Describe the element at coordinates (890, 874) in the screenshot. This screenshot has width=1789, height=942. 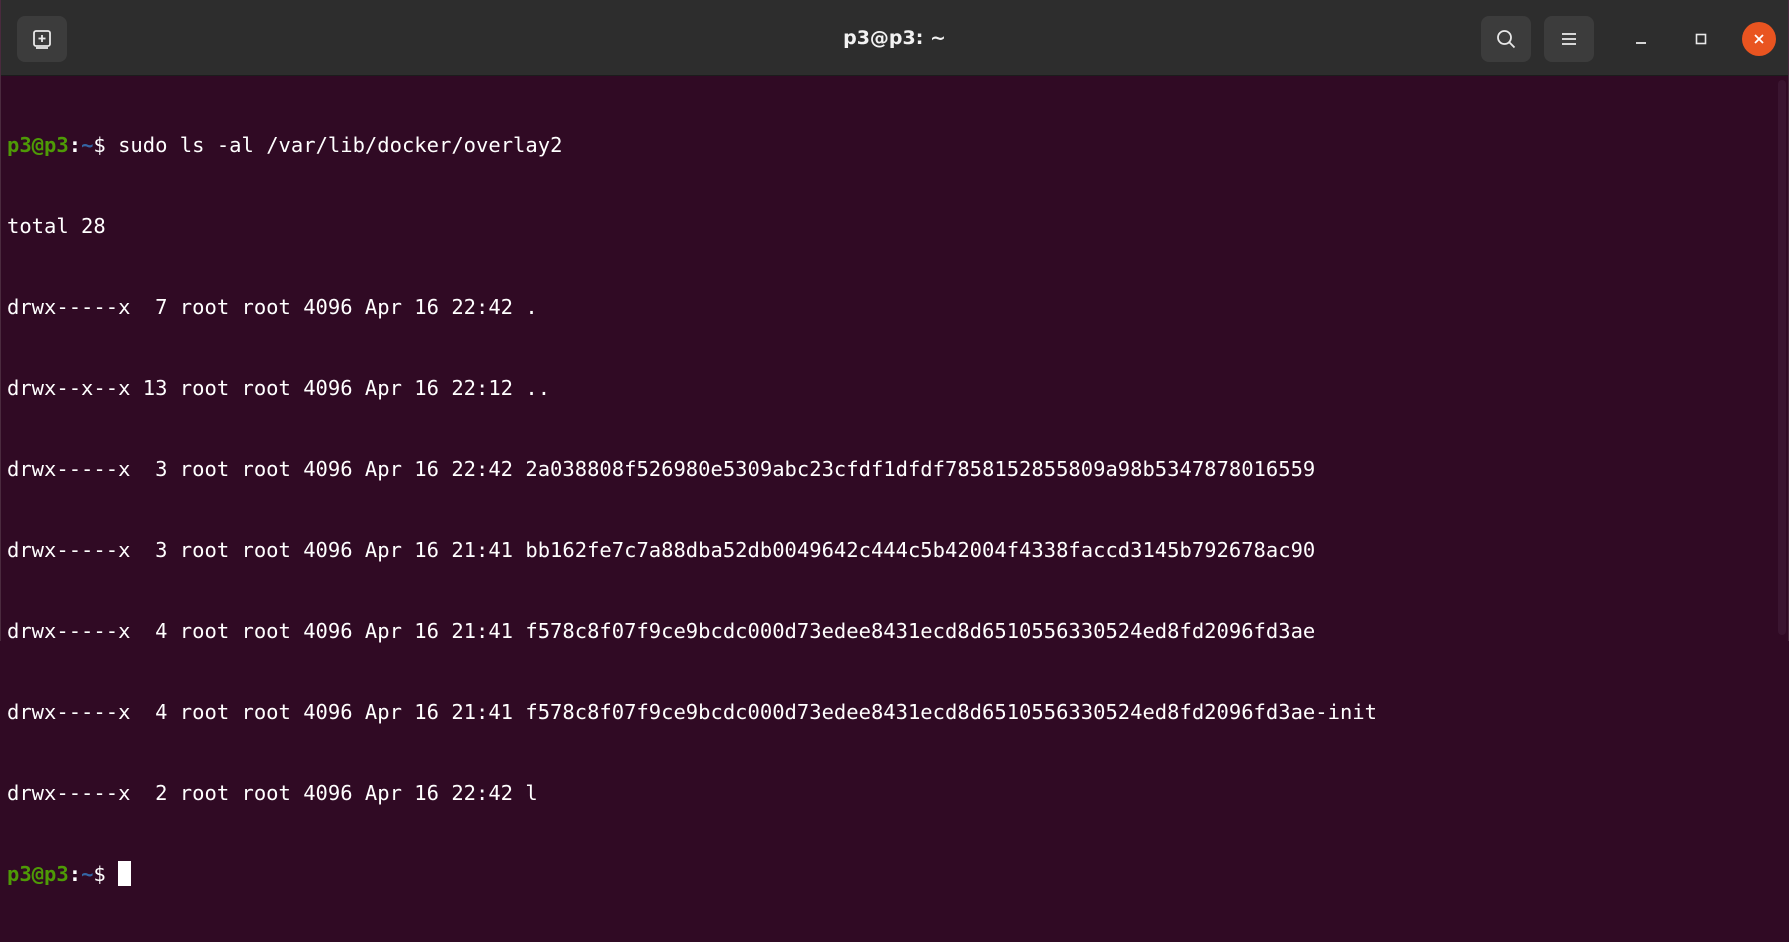
I see `current-prompt-line: p3@p3:~$` at that location.